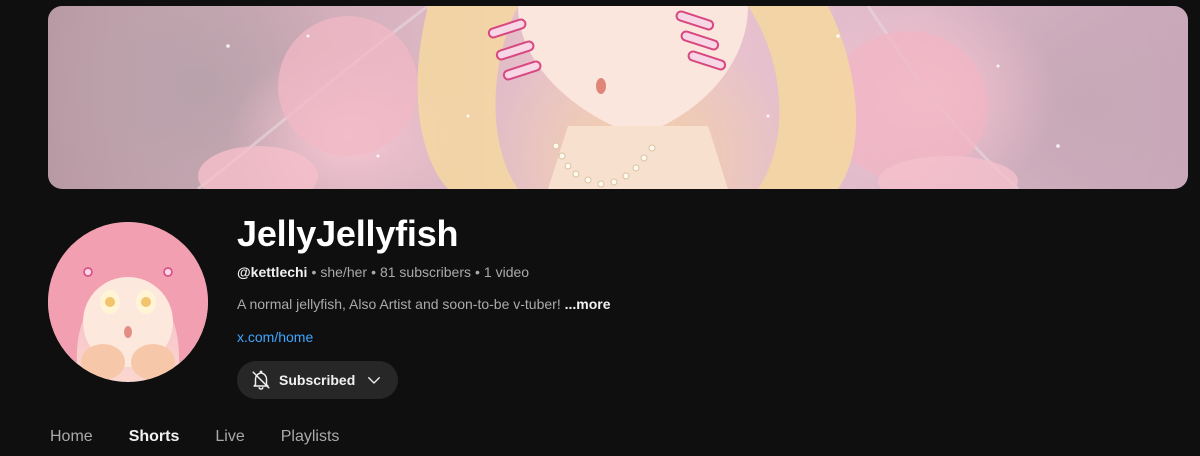  Describe the element at coordinates (272, 272) in the screenshot. I see `channel-handle: @kettlechi` at that location.